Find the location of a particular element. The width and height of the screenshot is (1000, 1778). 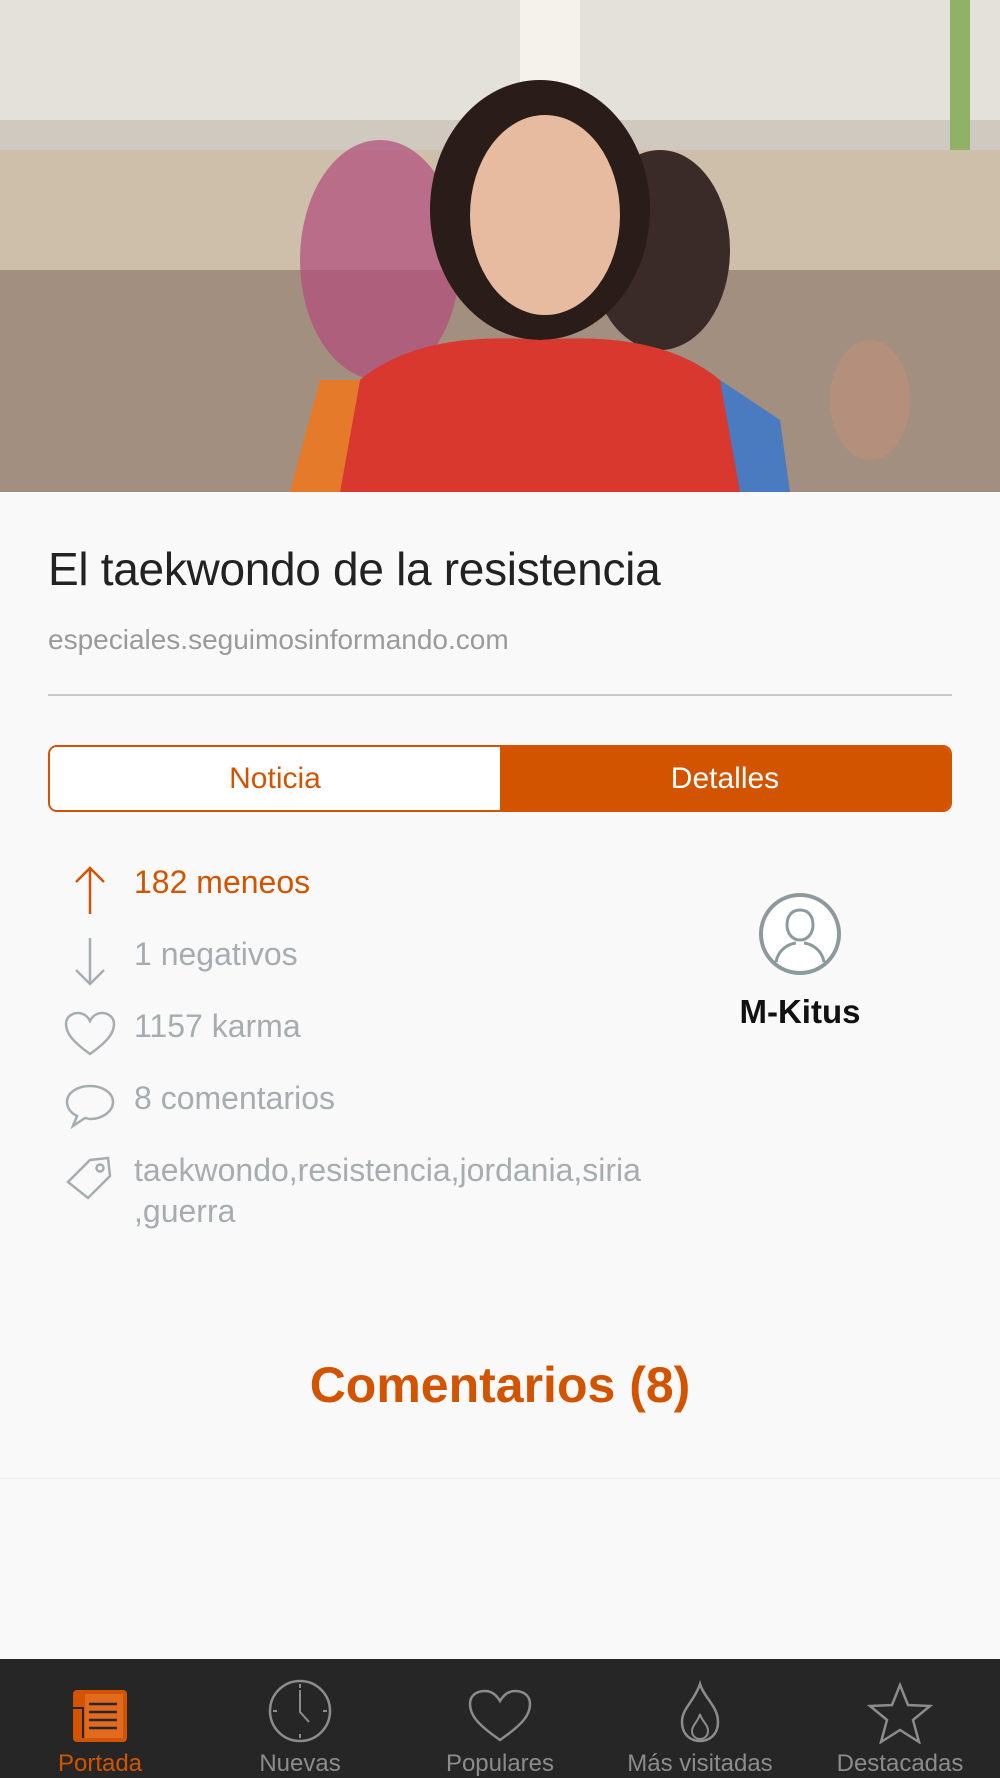

username: M-Kitus is located at coordinates (800, 1012).